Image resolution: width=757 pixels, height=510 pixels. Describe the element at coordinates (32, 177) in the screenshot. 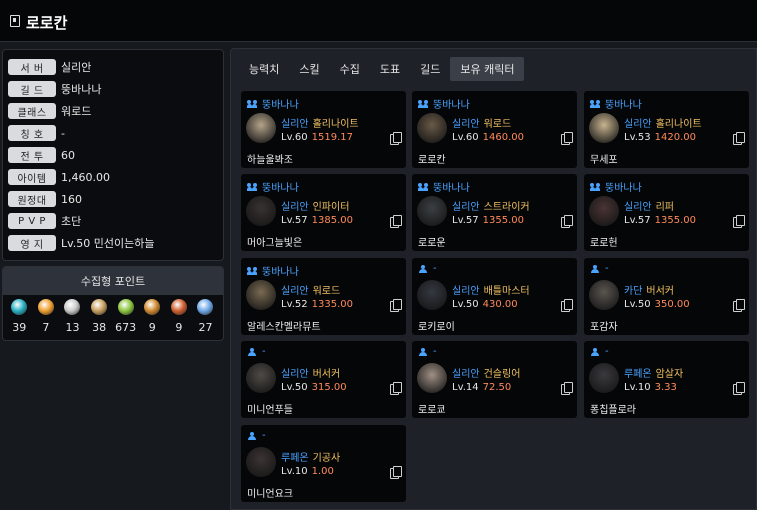

I see `info-label: 아이템` at that location.